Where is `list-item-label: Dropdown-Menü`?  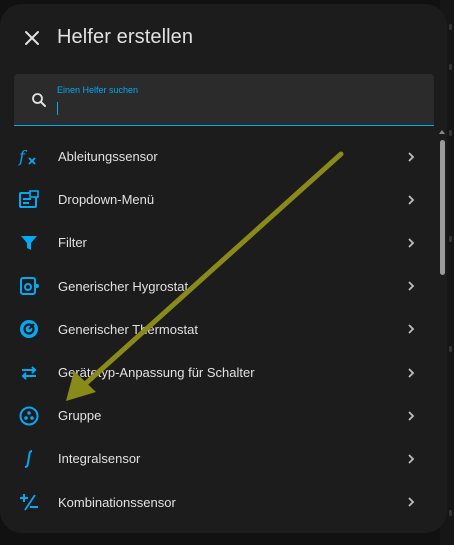 list-item-label: Dropdown-Menü is located at coordinates (106, 200).